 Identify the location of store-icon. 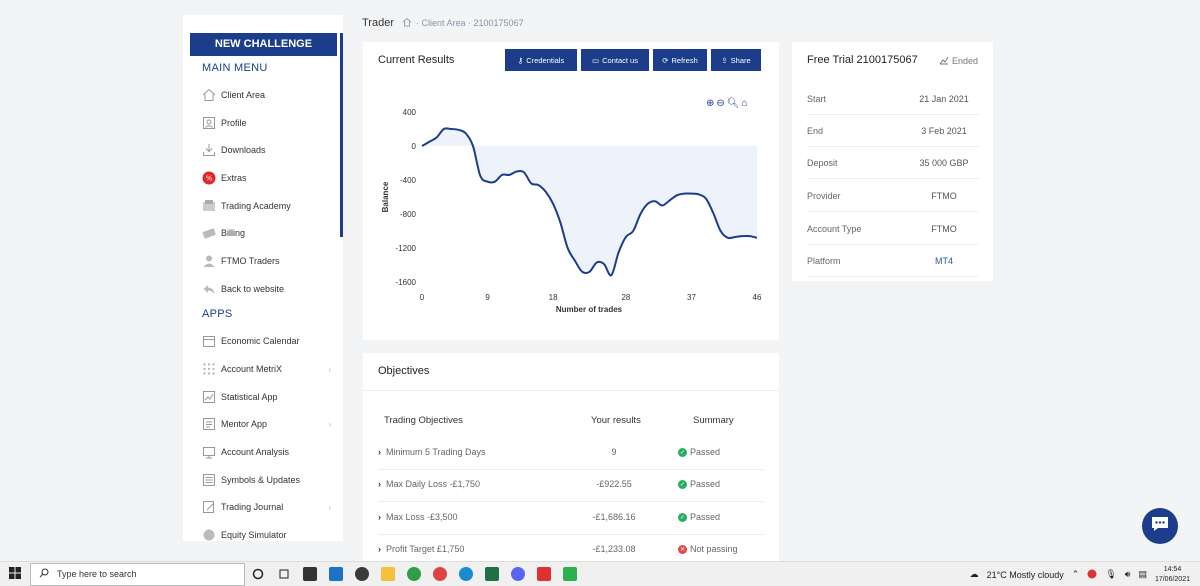
(310, 574).